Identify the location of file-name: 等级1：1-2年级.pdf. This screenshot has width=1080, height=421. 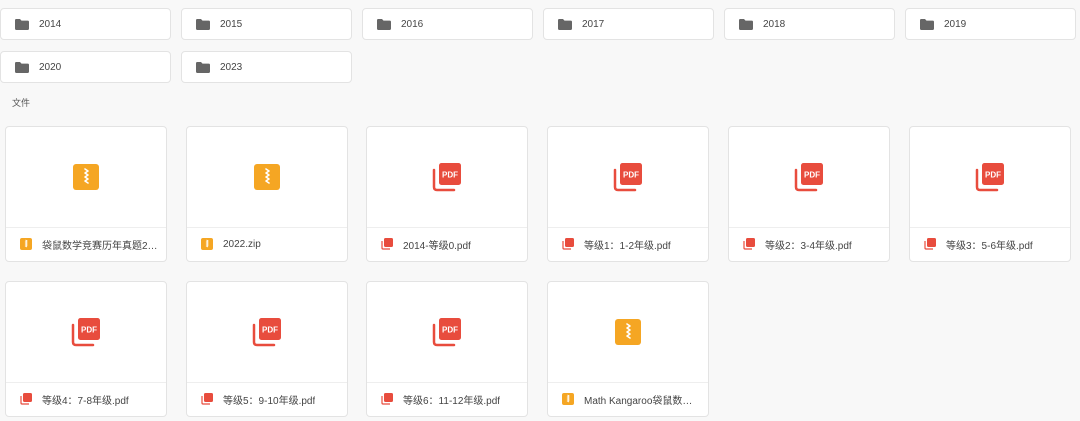
(627, 246).